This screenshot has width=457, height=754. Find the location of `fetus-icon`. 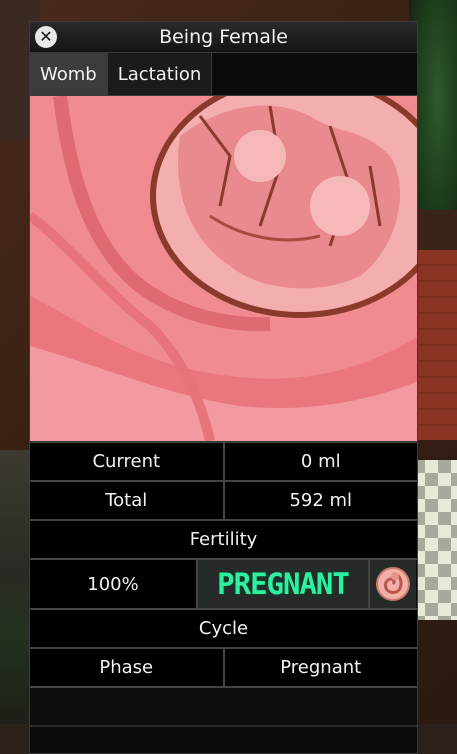

fetus-icon is located at coordinates (392, 584).